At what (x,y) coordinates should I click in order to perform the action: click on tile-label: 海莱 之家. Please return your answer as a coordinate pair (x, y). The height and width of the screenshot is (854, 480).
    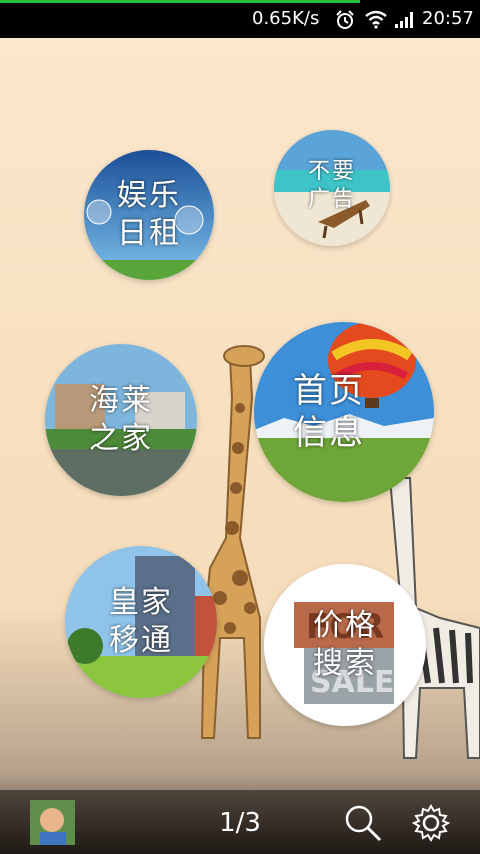
    Looking at the image, I should click on (121, 419).